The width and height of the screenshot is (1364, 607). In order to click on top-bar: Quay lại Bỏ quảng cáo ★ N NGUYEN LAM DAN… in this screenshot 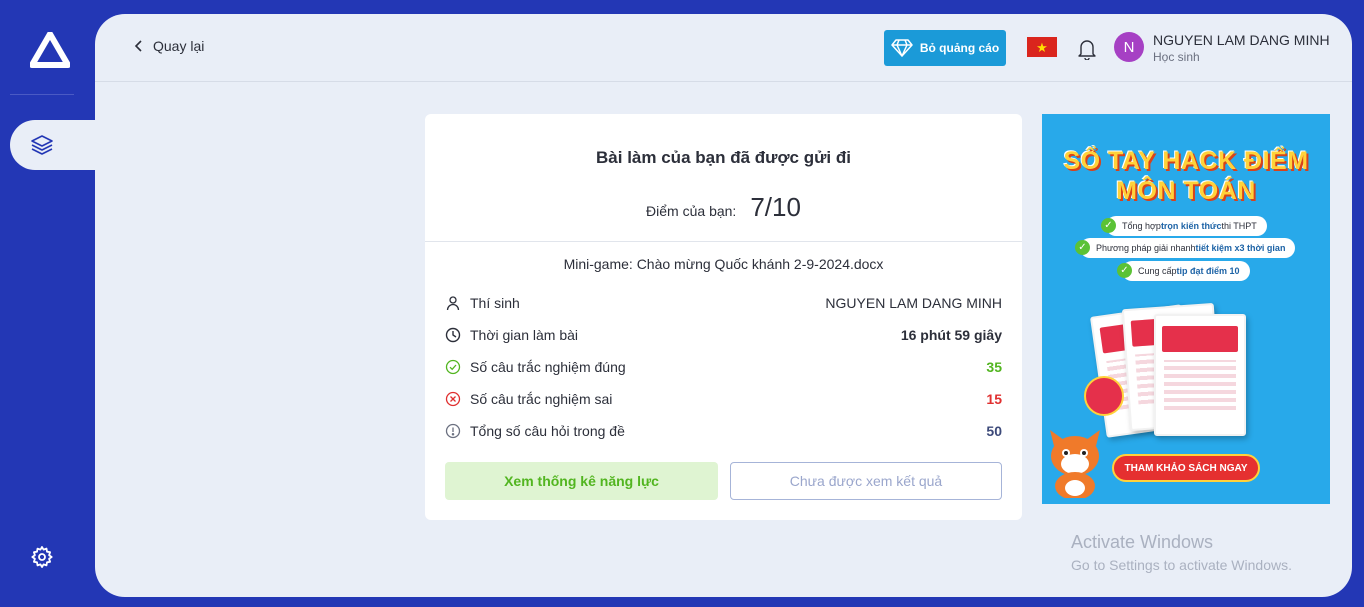, I will do `click(723, 48)`.